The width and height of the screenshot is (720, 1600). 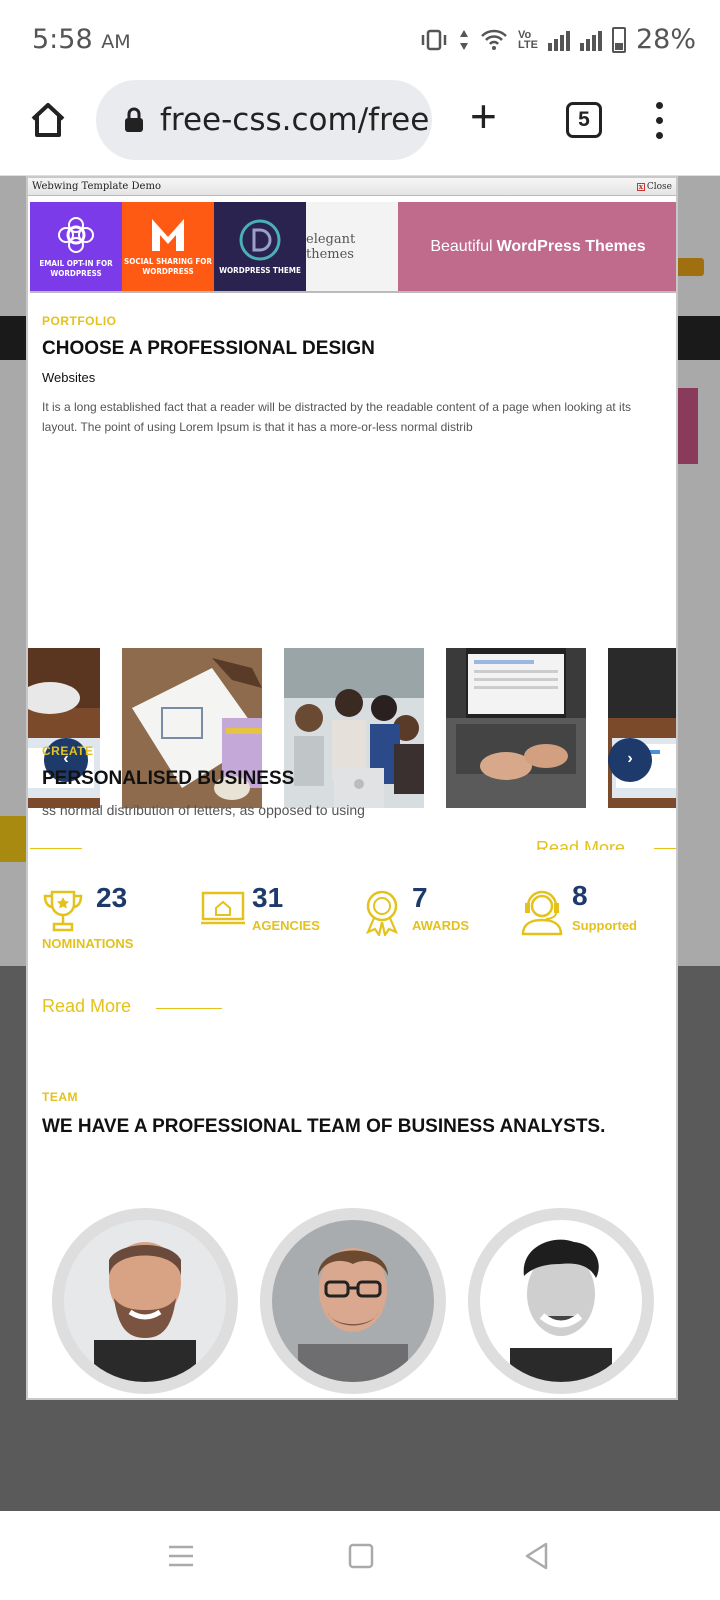 What do you see at coordinates (352, 187) in the screenshot?
I see `modal-titlebar: Webwing Template Demo x Close` at bounding box center [352, 187].